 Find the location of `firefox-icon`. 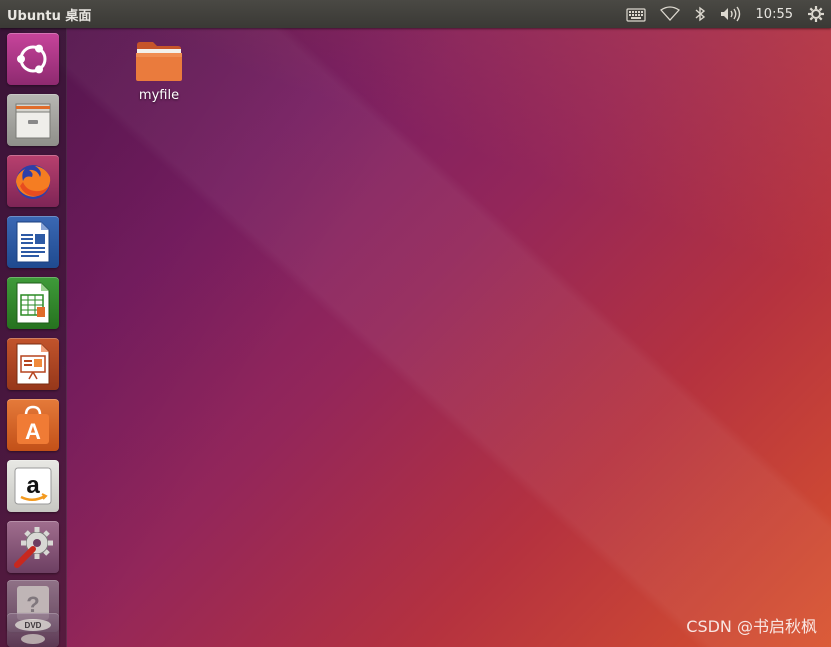

firefox-icon is located at coordinates (33, 181).